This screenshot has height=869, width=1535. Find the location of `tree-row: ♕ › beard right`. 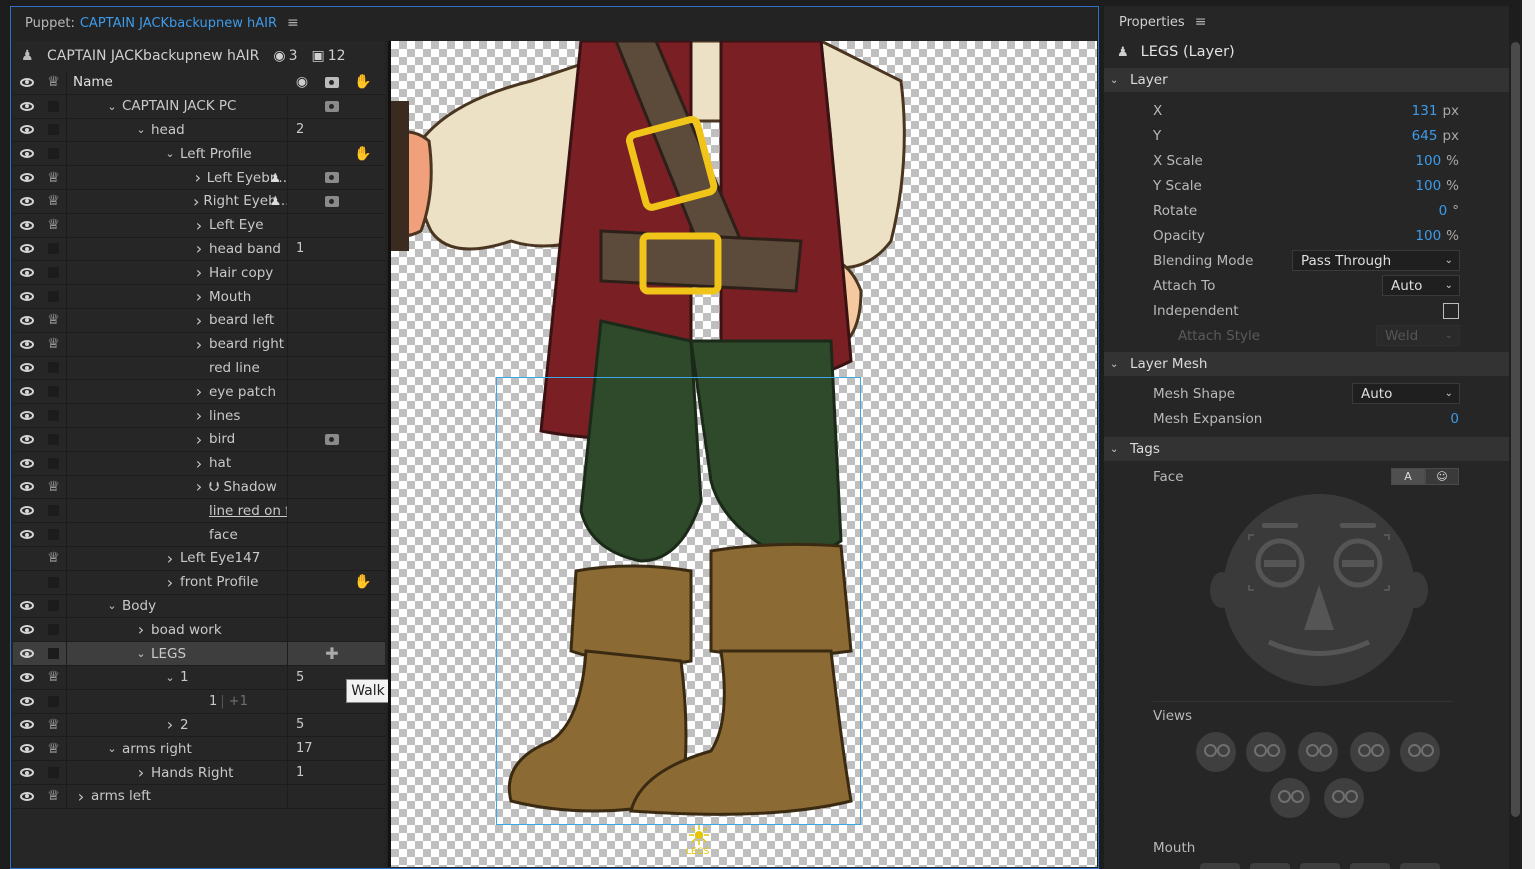

tree-row: ♕ › beard right is located at coordinates (199, 344).